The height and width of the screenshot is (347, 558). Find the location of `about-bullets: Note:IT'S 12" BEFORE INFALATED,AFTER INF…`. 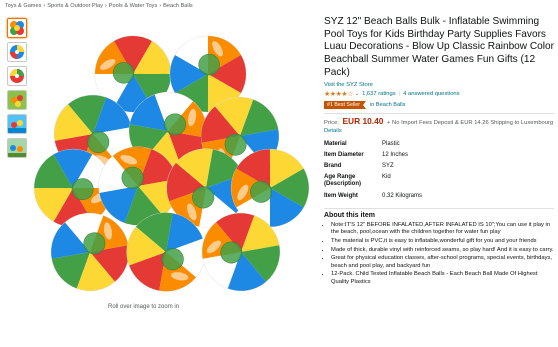

about-bullets: Note:IT'S 12" BEFORE INFALATED,AFTER INF… is located at coordinates (439, 254).